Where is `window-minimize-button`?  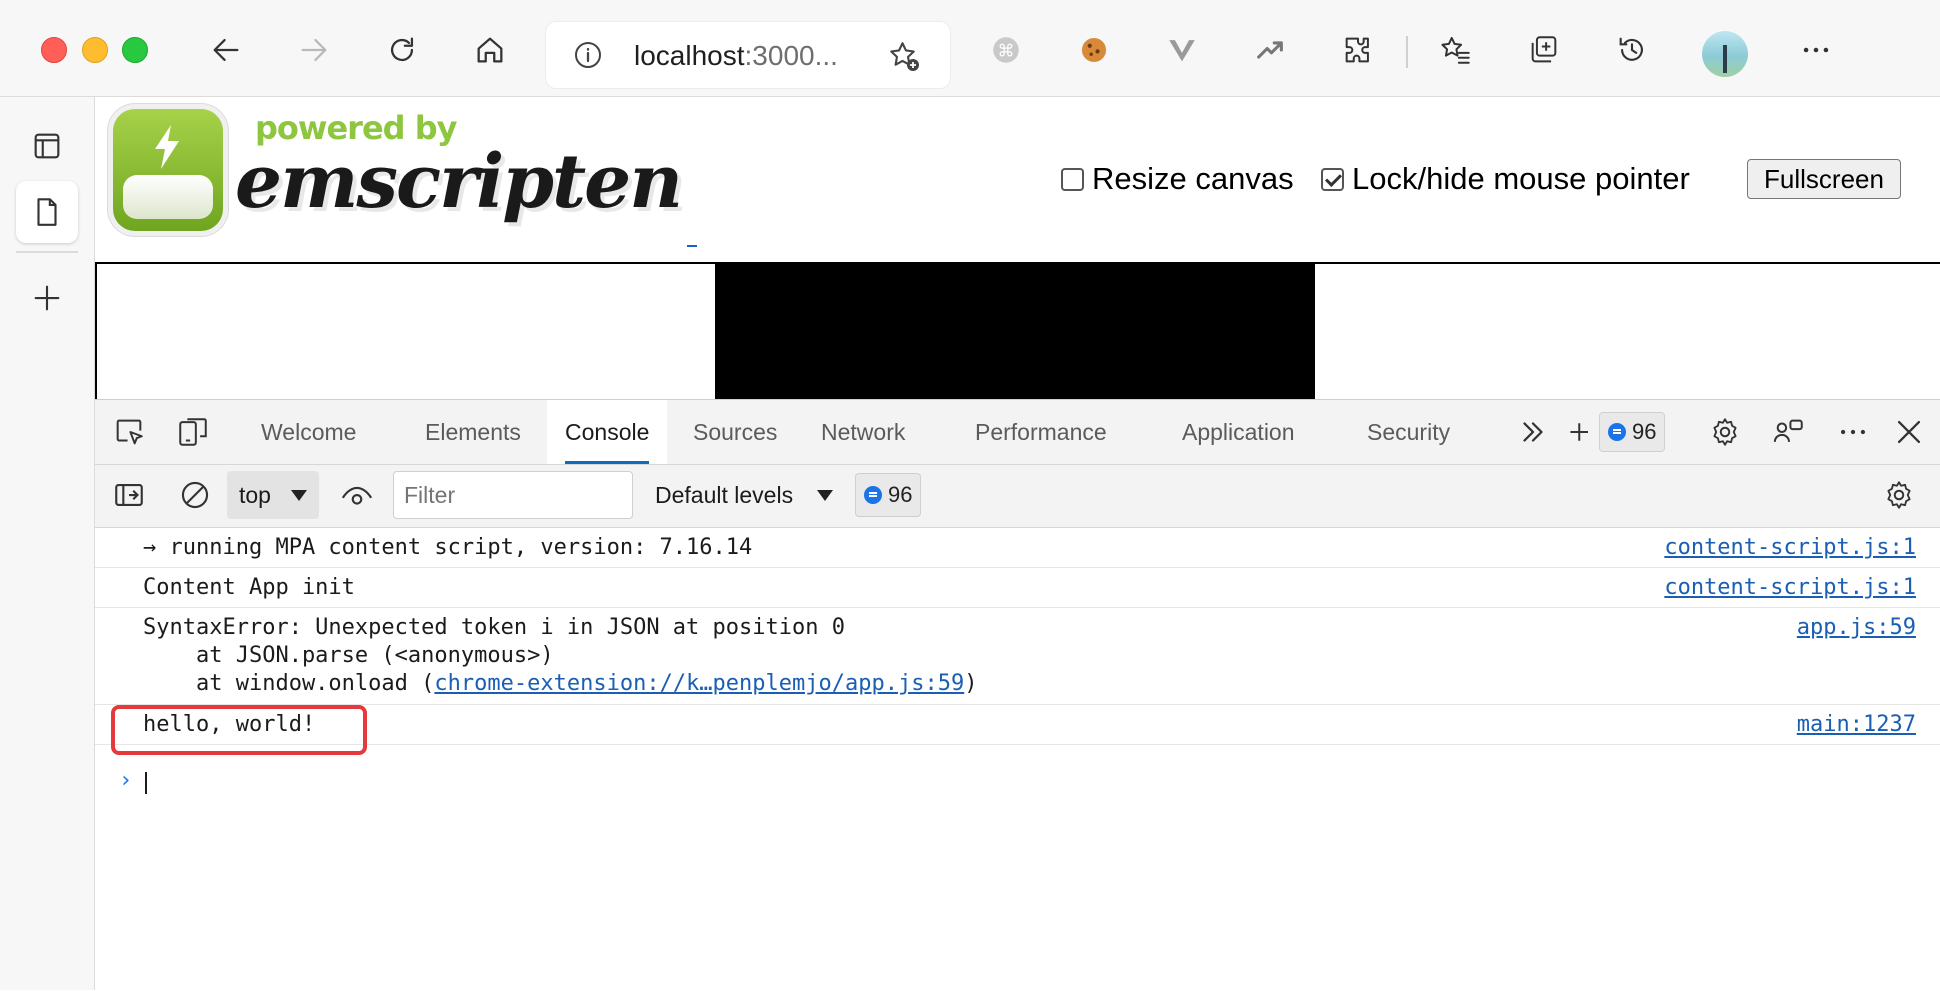 window-minimize-button is located at coordinates (95, 50).